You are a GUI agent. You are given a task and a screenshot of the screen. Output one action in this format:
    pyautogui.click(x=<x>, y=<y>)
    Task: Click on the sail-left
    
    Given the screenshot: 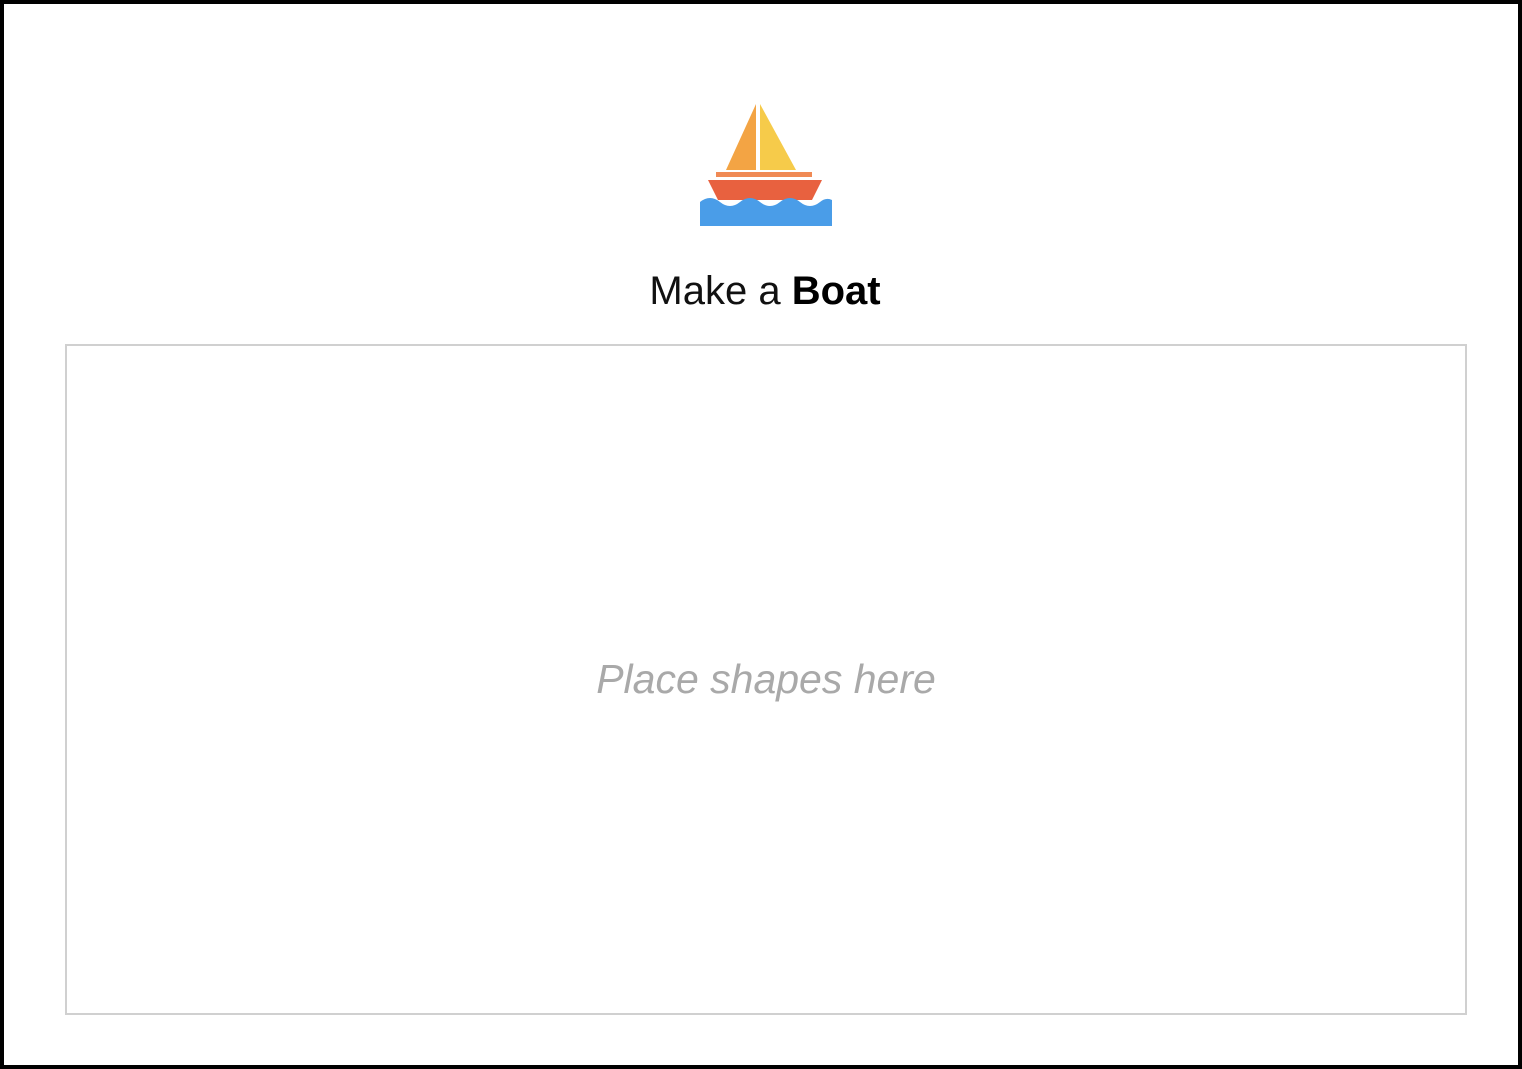 What is the action you would take?
    pyautogui.click(x=741, y=137)
    